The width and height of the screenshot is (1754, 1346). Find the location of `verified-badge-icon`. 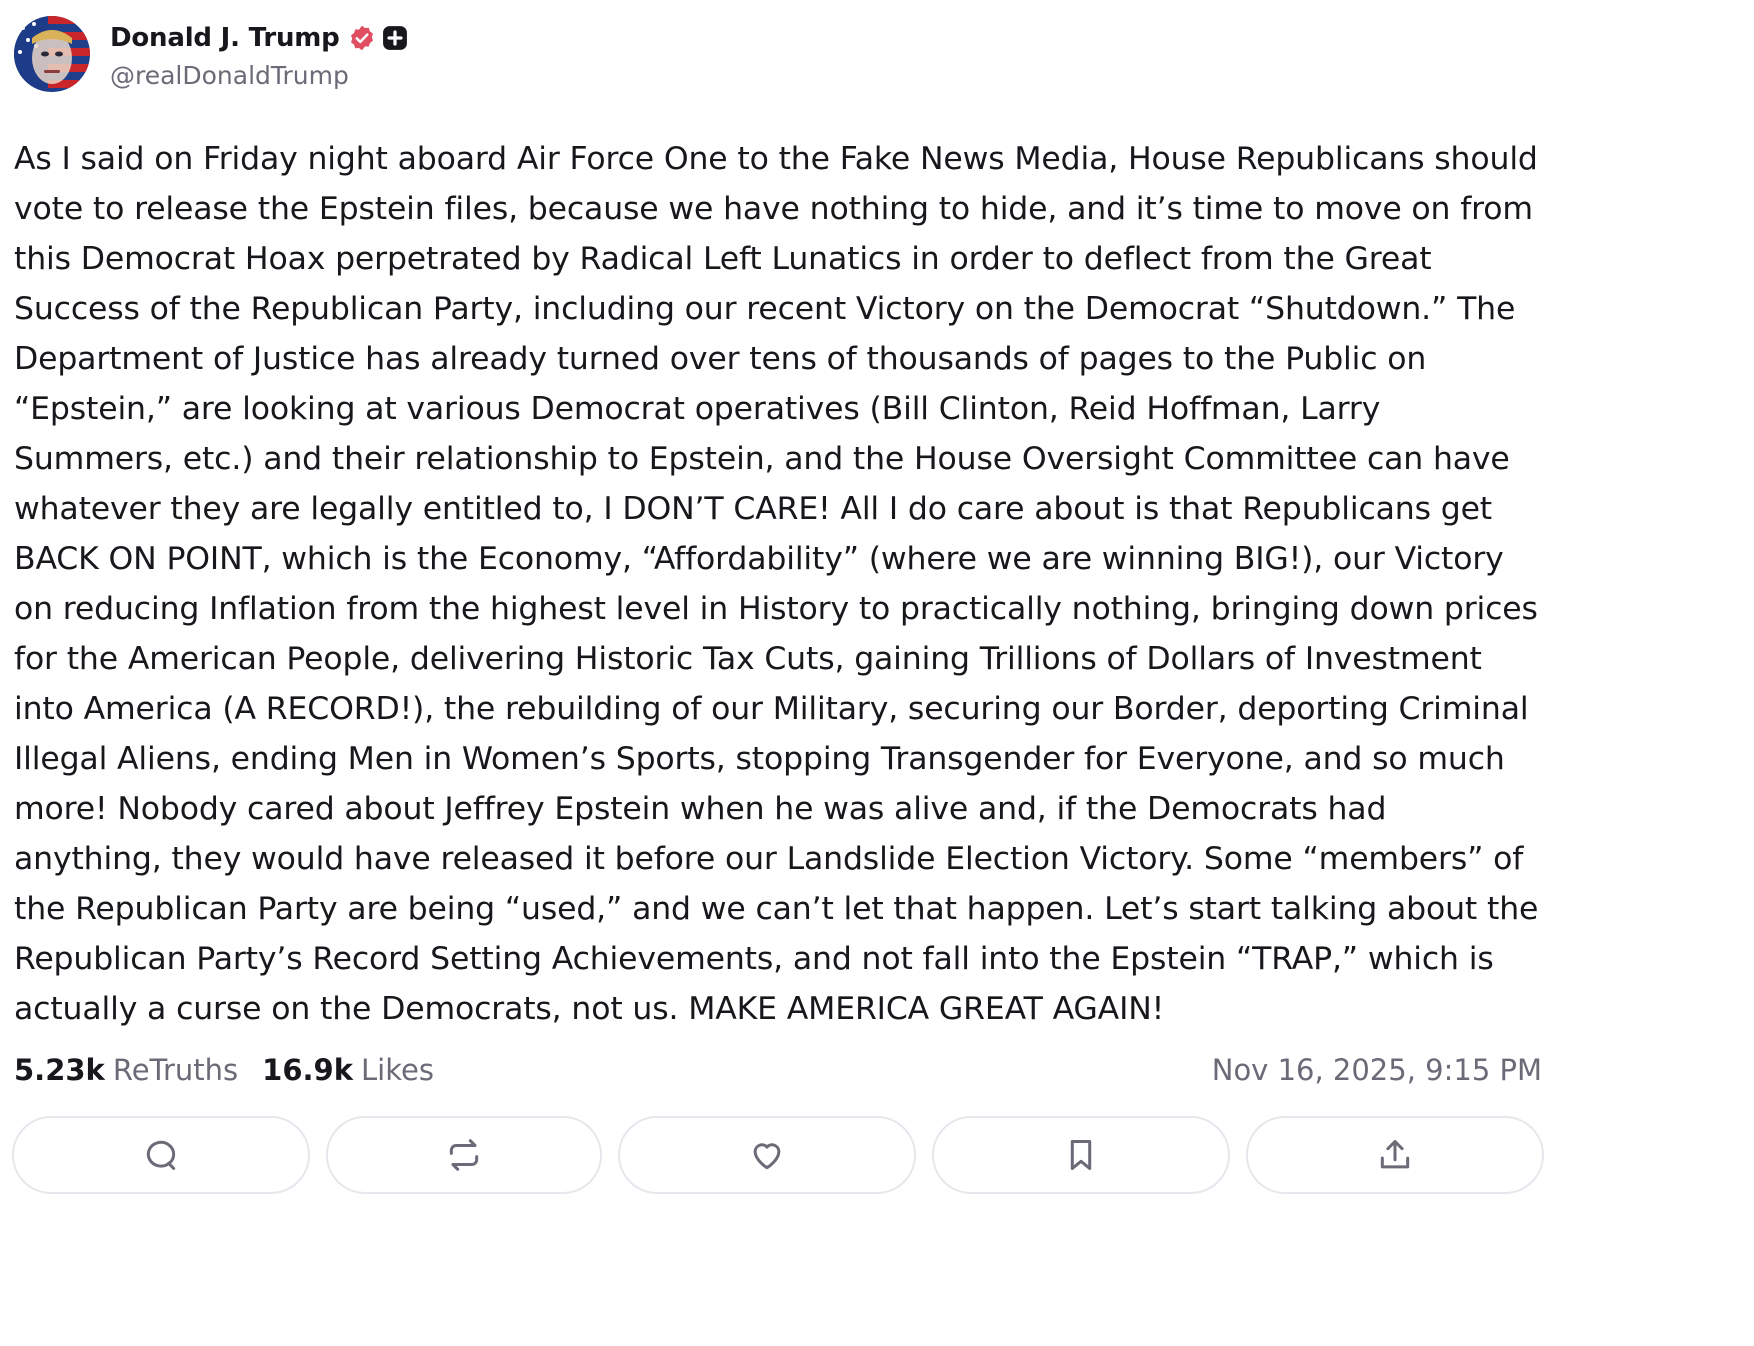

verified-badge-icon is located at coordinates (361, 37).